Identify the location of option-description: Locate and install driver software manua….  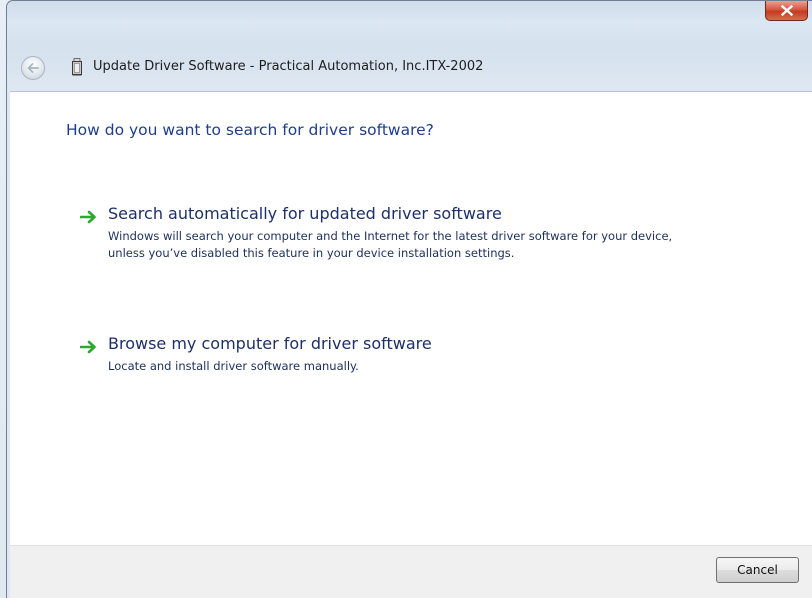
(233, 366).